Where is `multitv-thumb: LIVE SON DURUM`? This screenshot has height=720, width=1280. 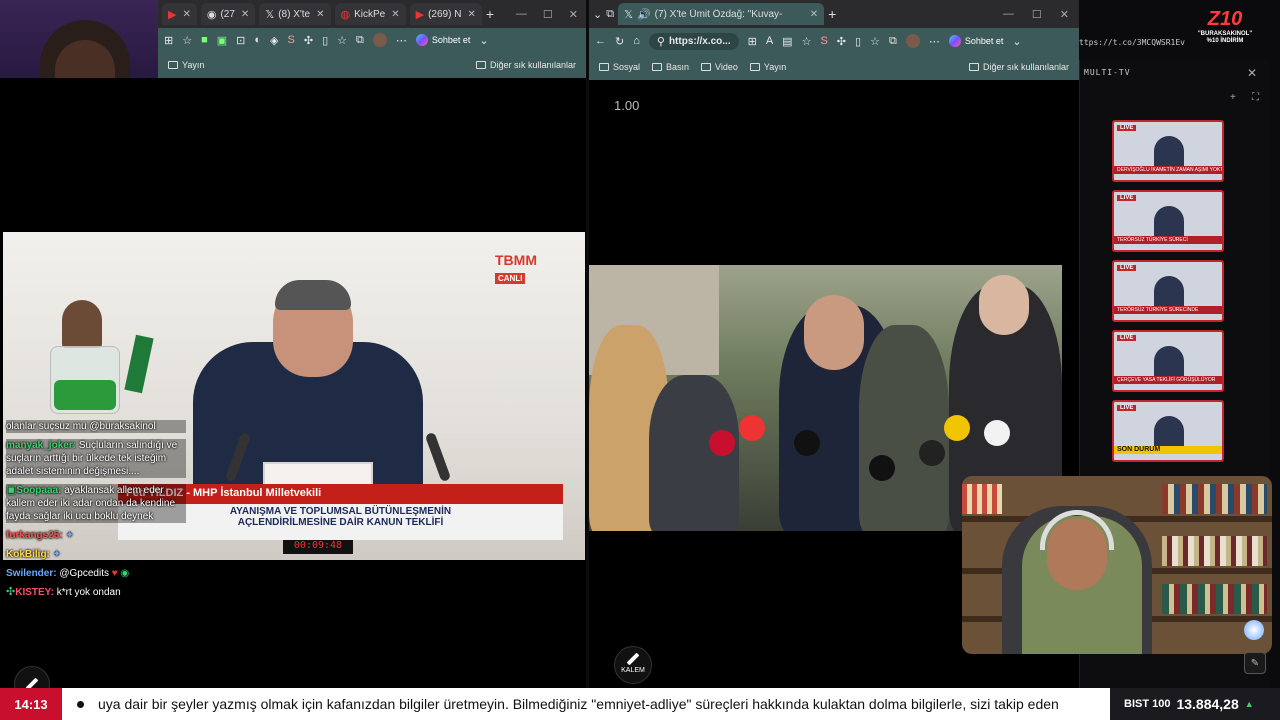 multitv-thumb: LIVE SON DURUM is located at coordinates (1168, 431).